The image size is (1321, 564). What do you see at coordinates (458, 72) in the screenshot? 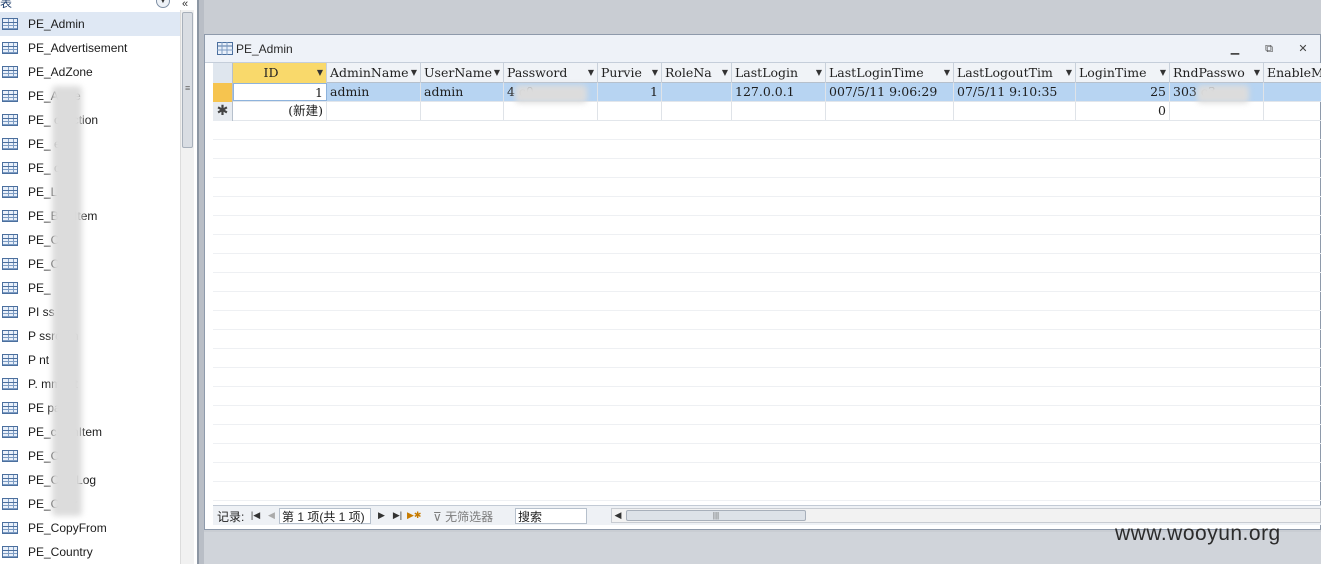
I see `column-header-label: UserName` at bounding box center [458, 72].